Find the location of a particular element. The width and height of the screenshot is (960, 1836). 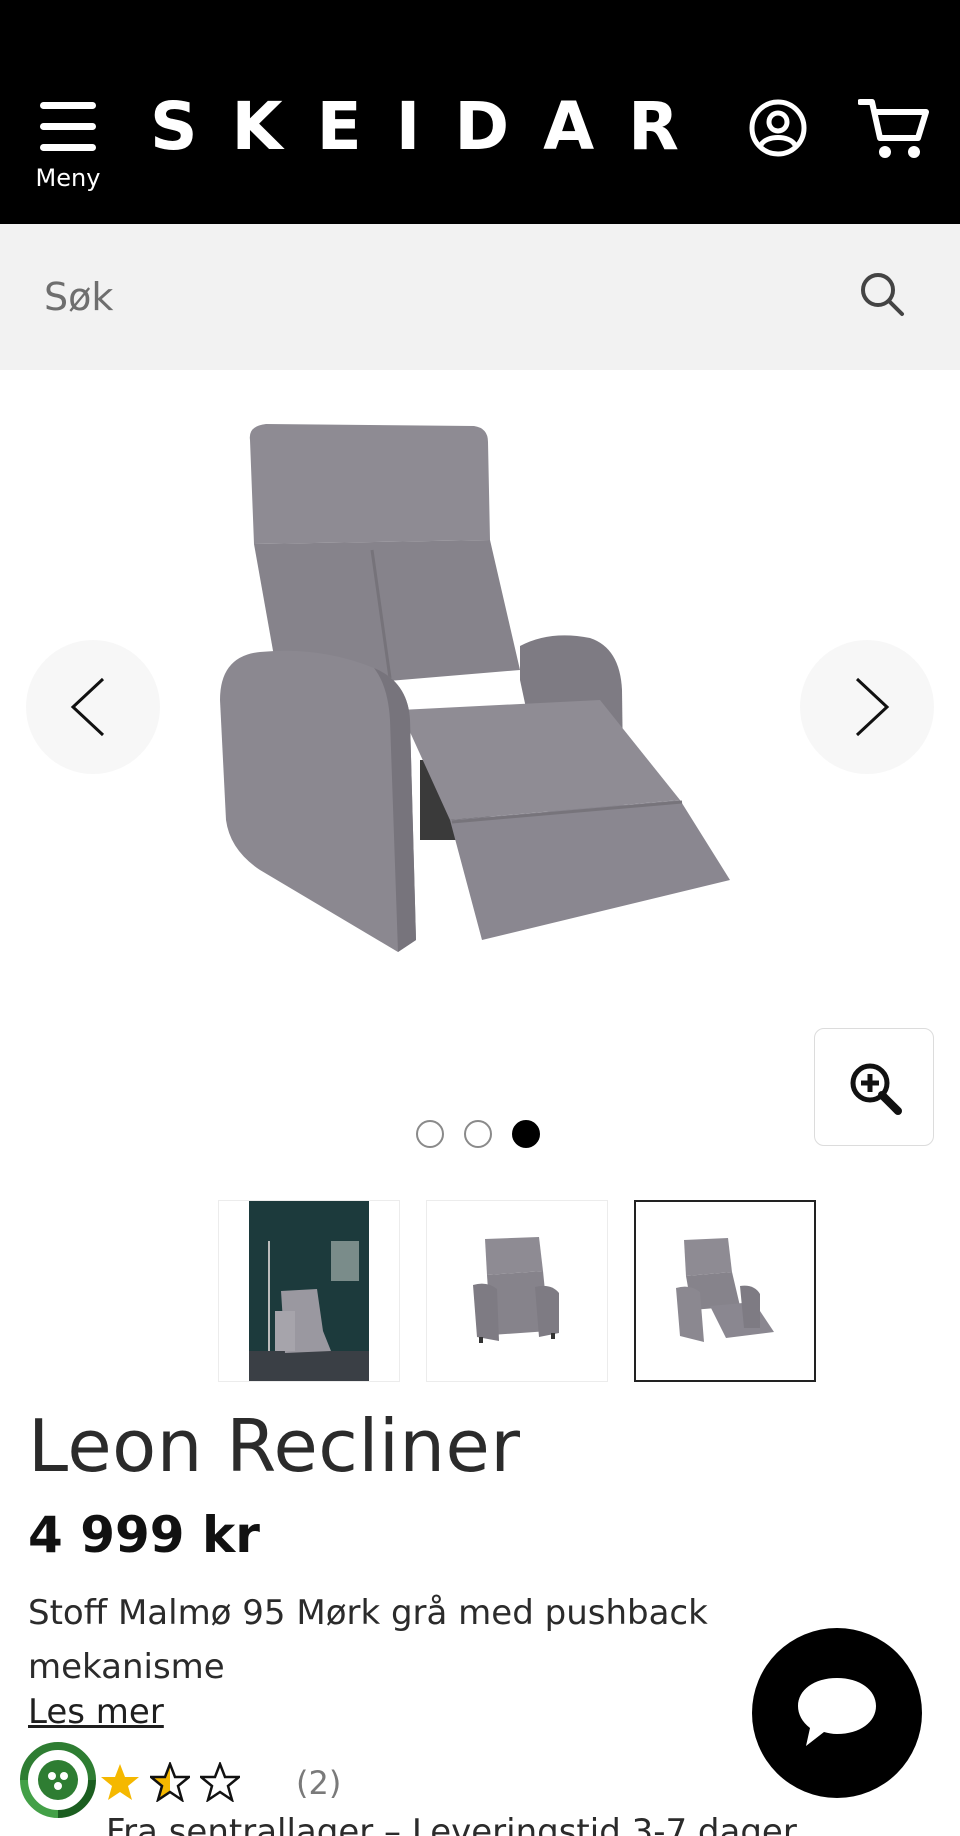

chat-button is located at coordinates (837, 1713).